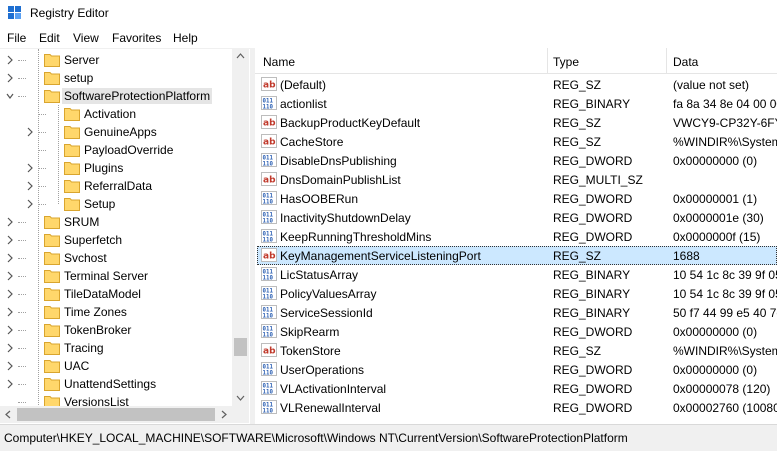  What do you see at coordinates (116, 60) in the screenshot?
I see `tree-item: Server` at bounding box center [116, 60].